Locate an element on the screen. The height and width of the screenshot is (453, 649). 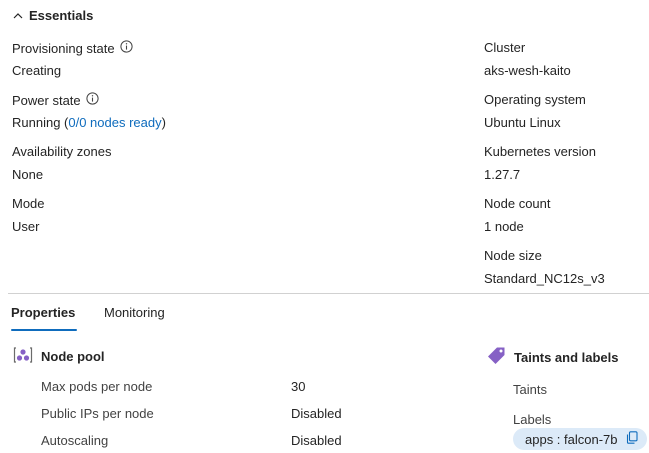
kubernetes-version-link: 1.27.7 is located at coordinates (502, 174).